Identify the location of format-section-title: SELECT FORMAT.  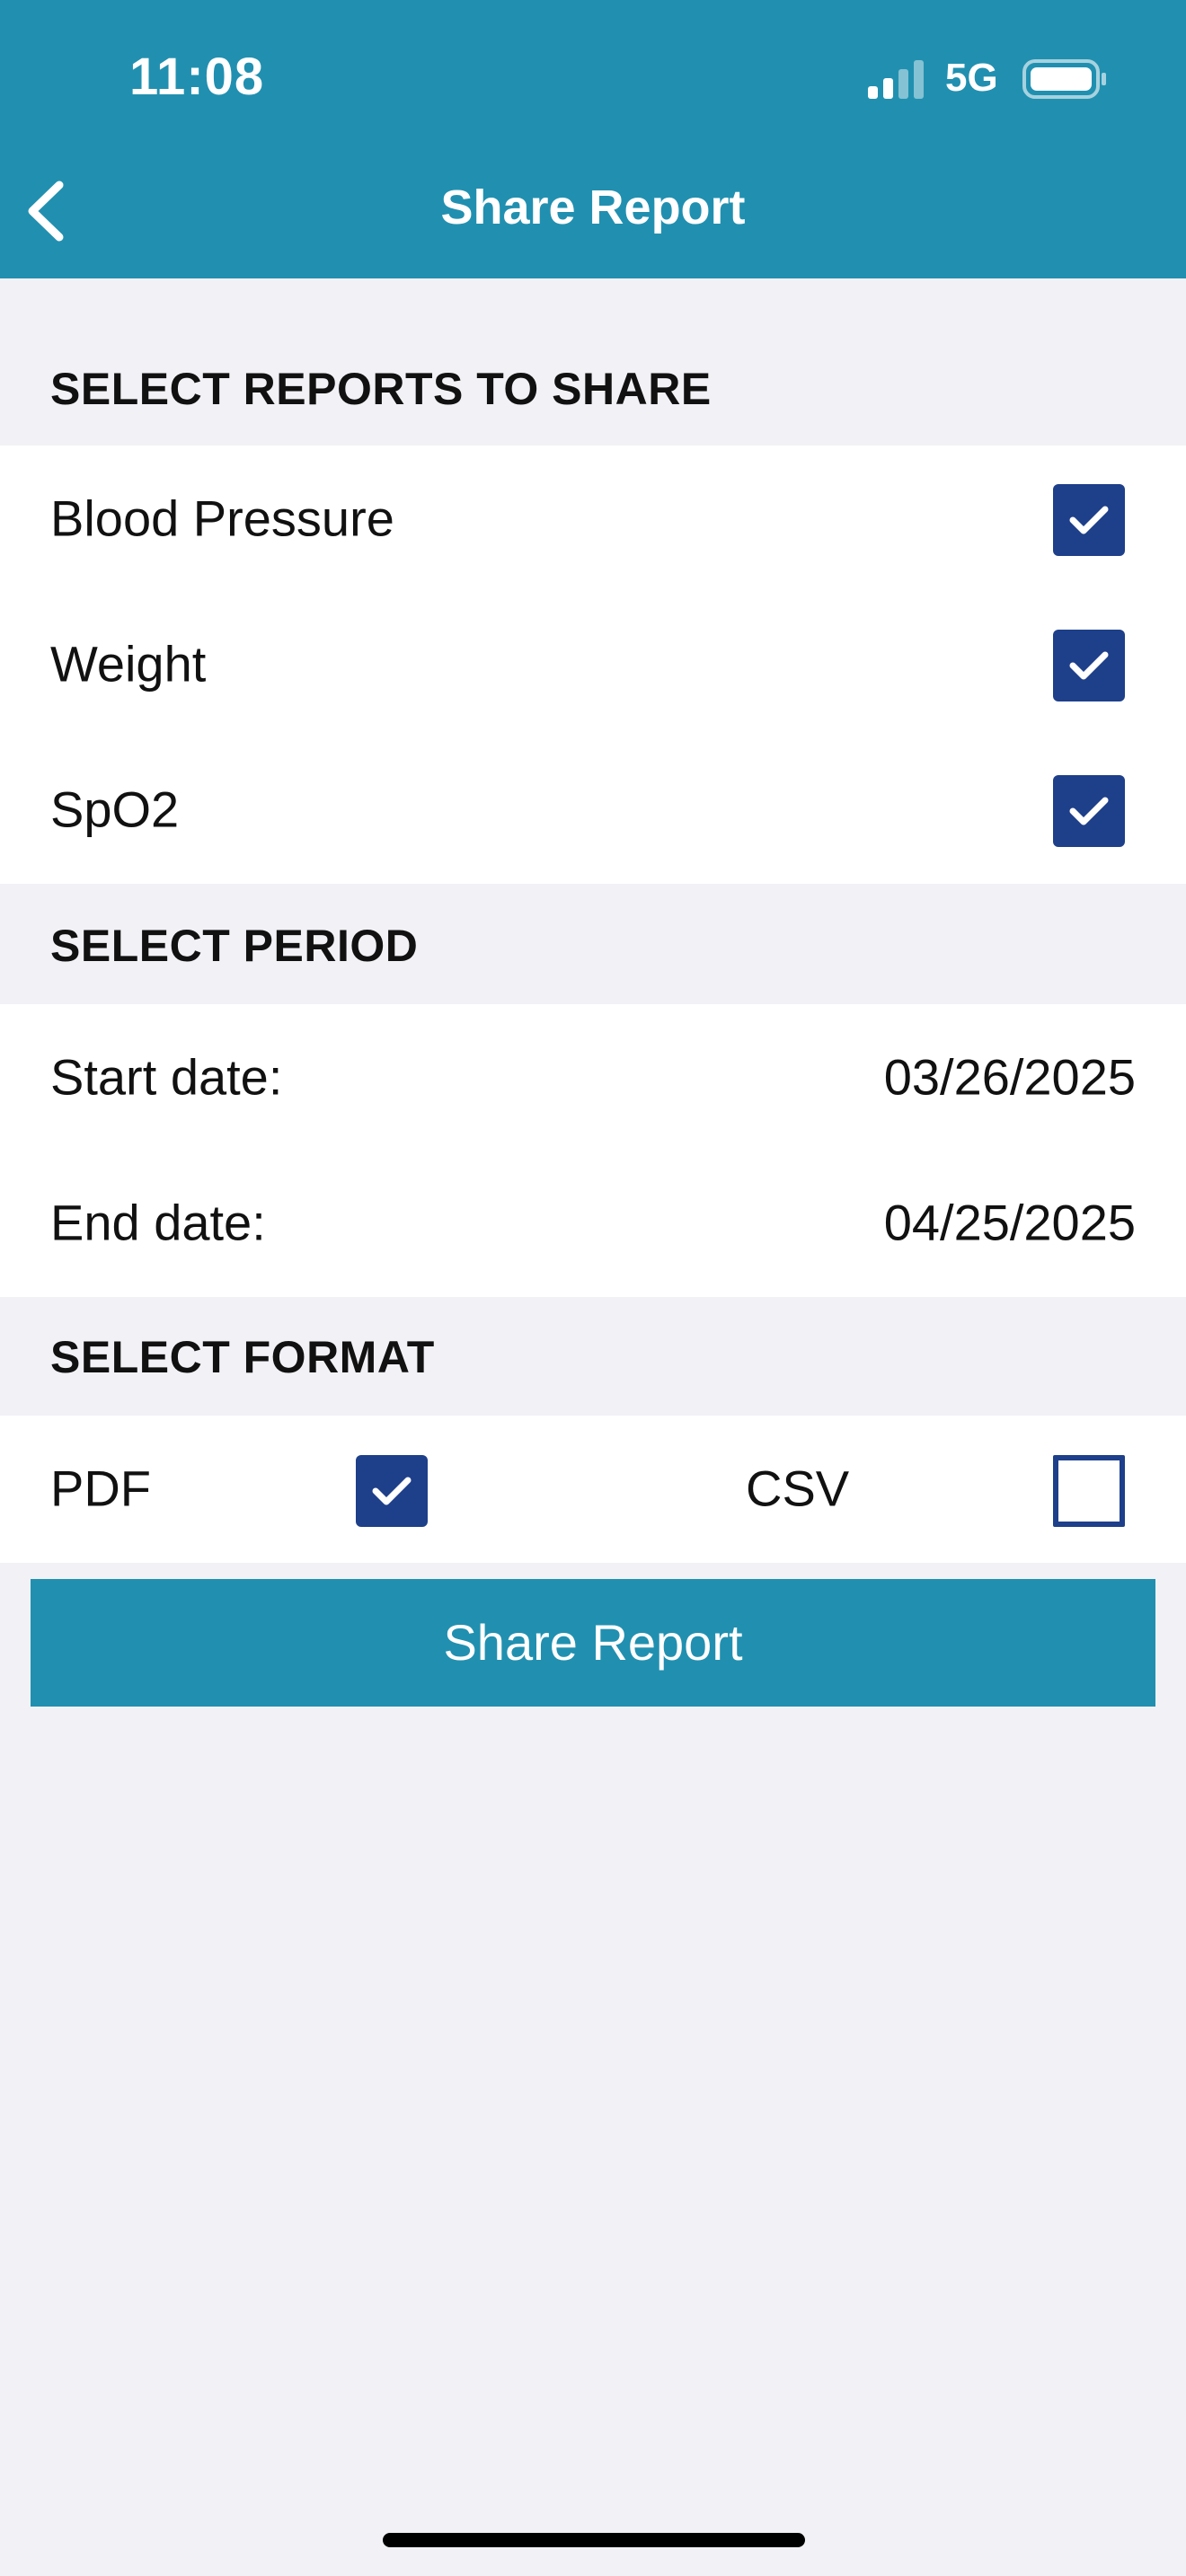
(242, 1357).